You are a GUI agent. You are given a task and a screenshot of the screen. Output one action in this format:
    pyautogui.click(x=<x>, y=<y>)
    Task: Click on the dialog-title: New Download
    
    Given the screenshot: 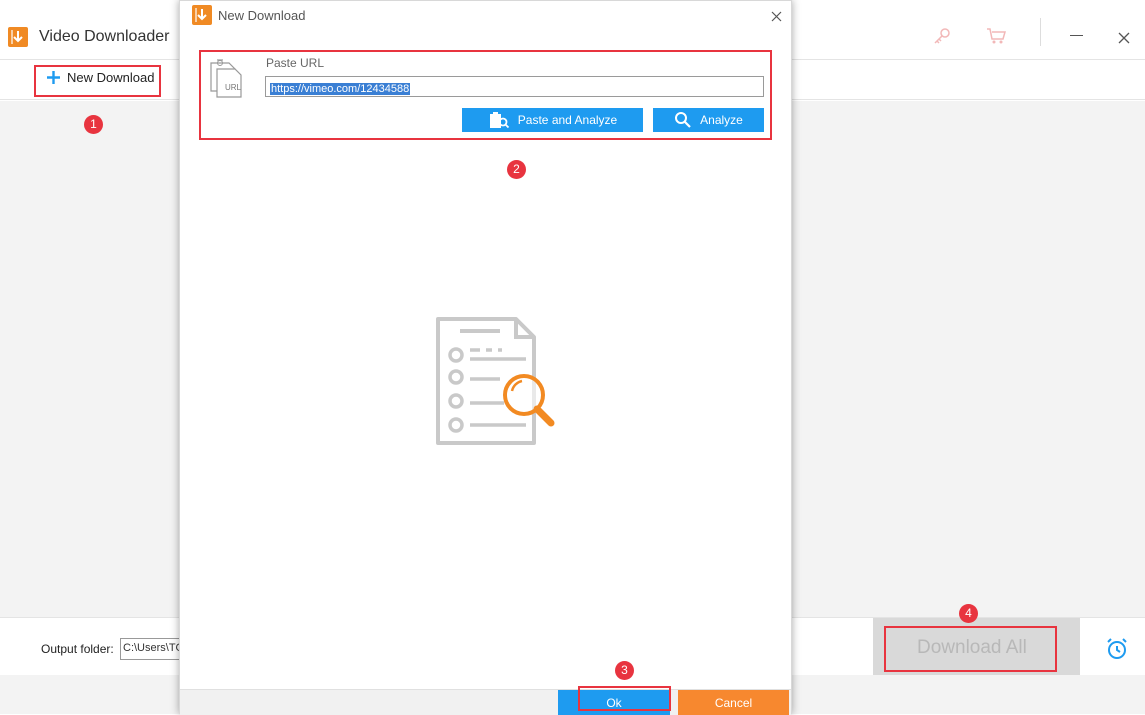 What is the action you would take?
    pyautogui.click(x=262, y=15)
    